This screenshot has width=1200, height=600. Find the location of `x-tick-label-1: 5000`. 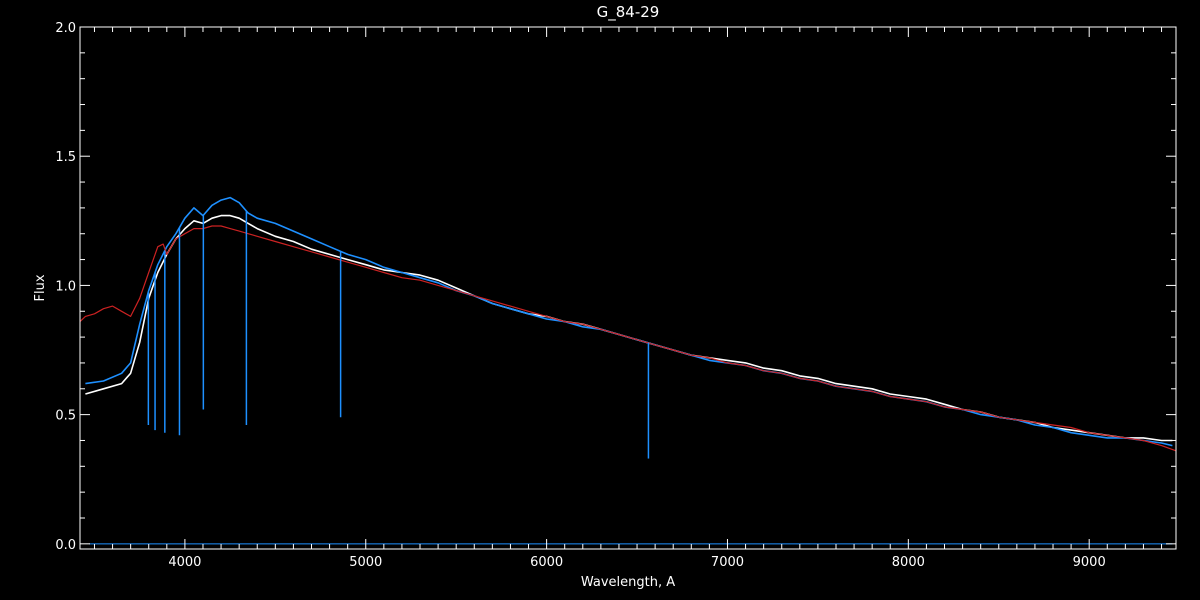

x-tick-label-1: 5000 is located at coordinates (365, 562).